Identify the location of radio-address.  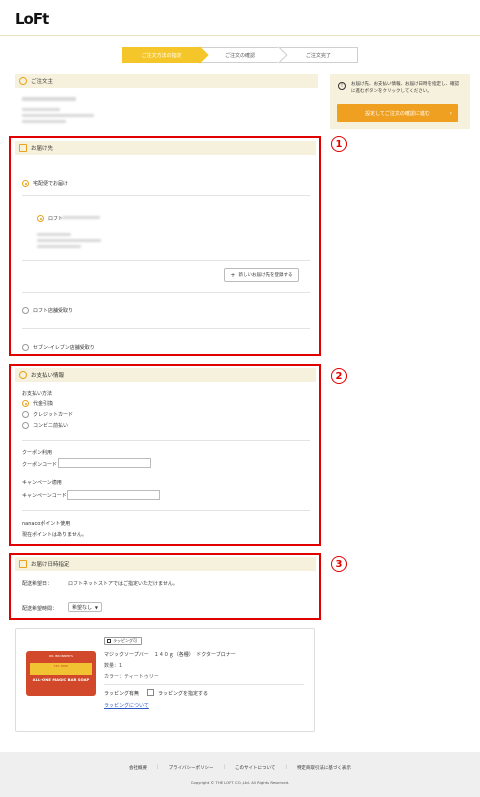
(40, 218).